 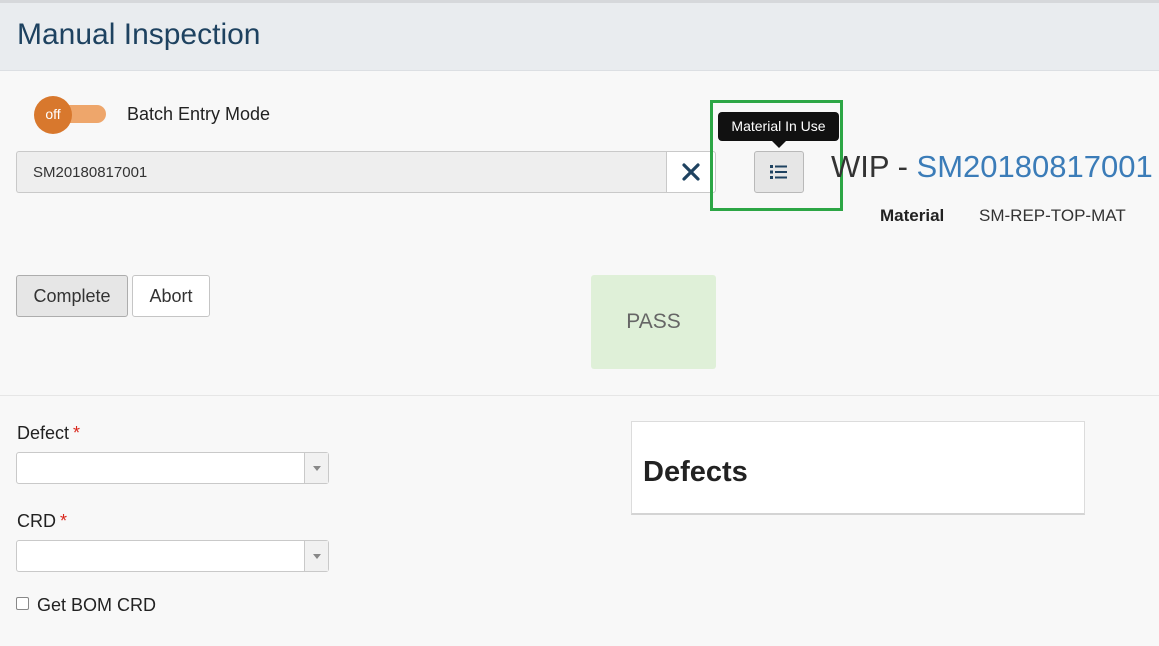 I want to click on section-divider, so click(x=579, y=395).